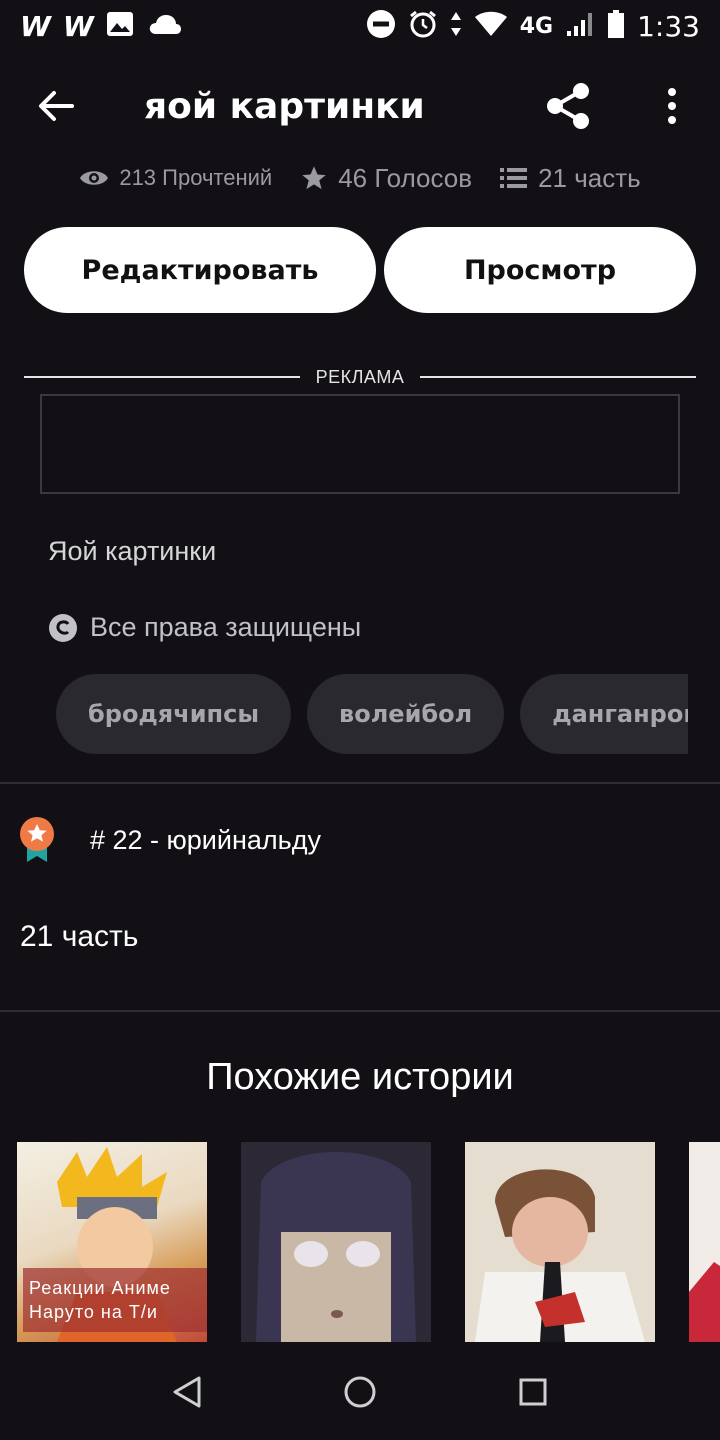 The image size is (720, 1440). I want to click on copyright-notice: Все права защищены, so click(204, 627).